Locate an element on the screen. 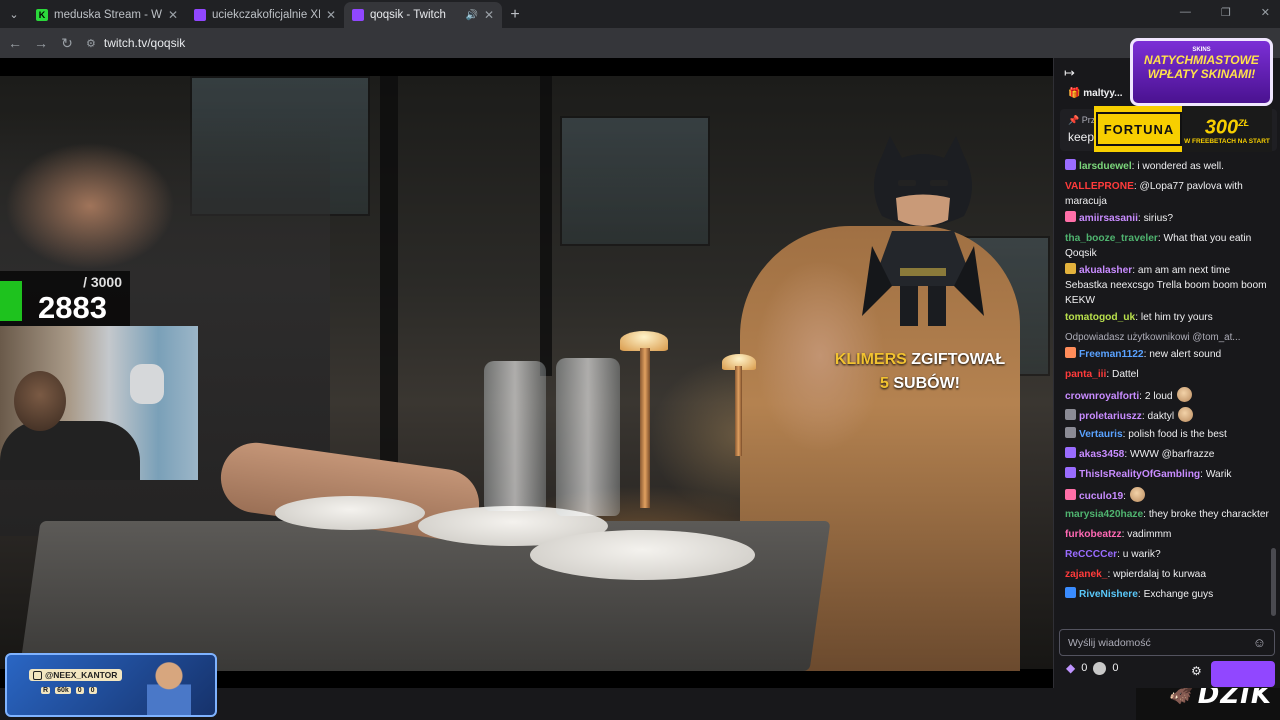  chat-text: : wpierdalaj to kurwaa is located at coordinates (1157, 574).